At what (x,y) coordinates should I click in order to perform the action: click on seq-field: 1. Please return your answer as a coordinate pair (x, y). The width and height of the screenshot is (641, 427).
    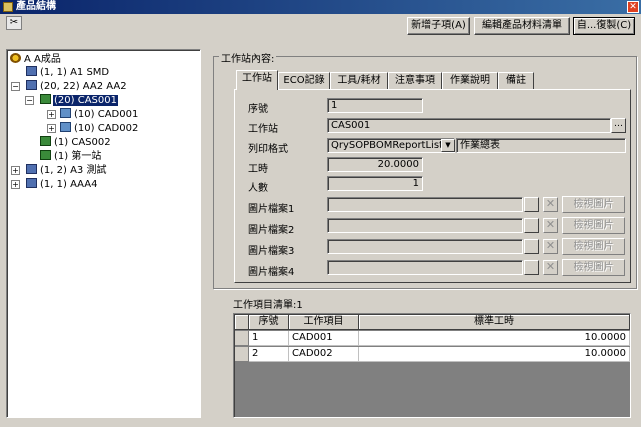
    Looking at the image, I should click on (375, 105).